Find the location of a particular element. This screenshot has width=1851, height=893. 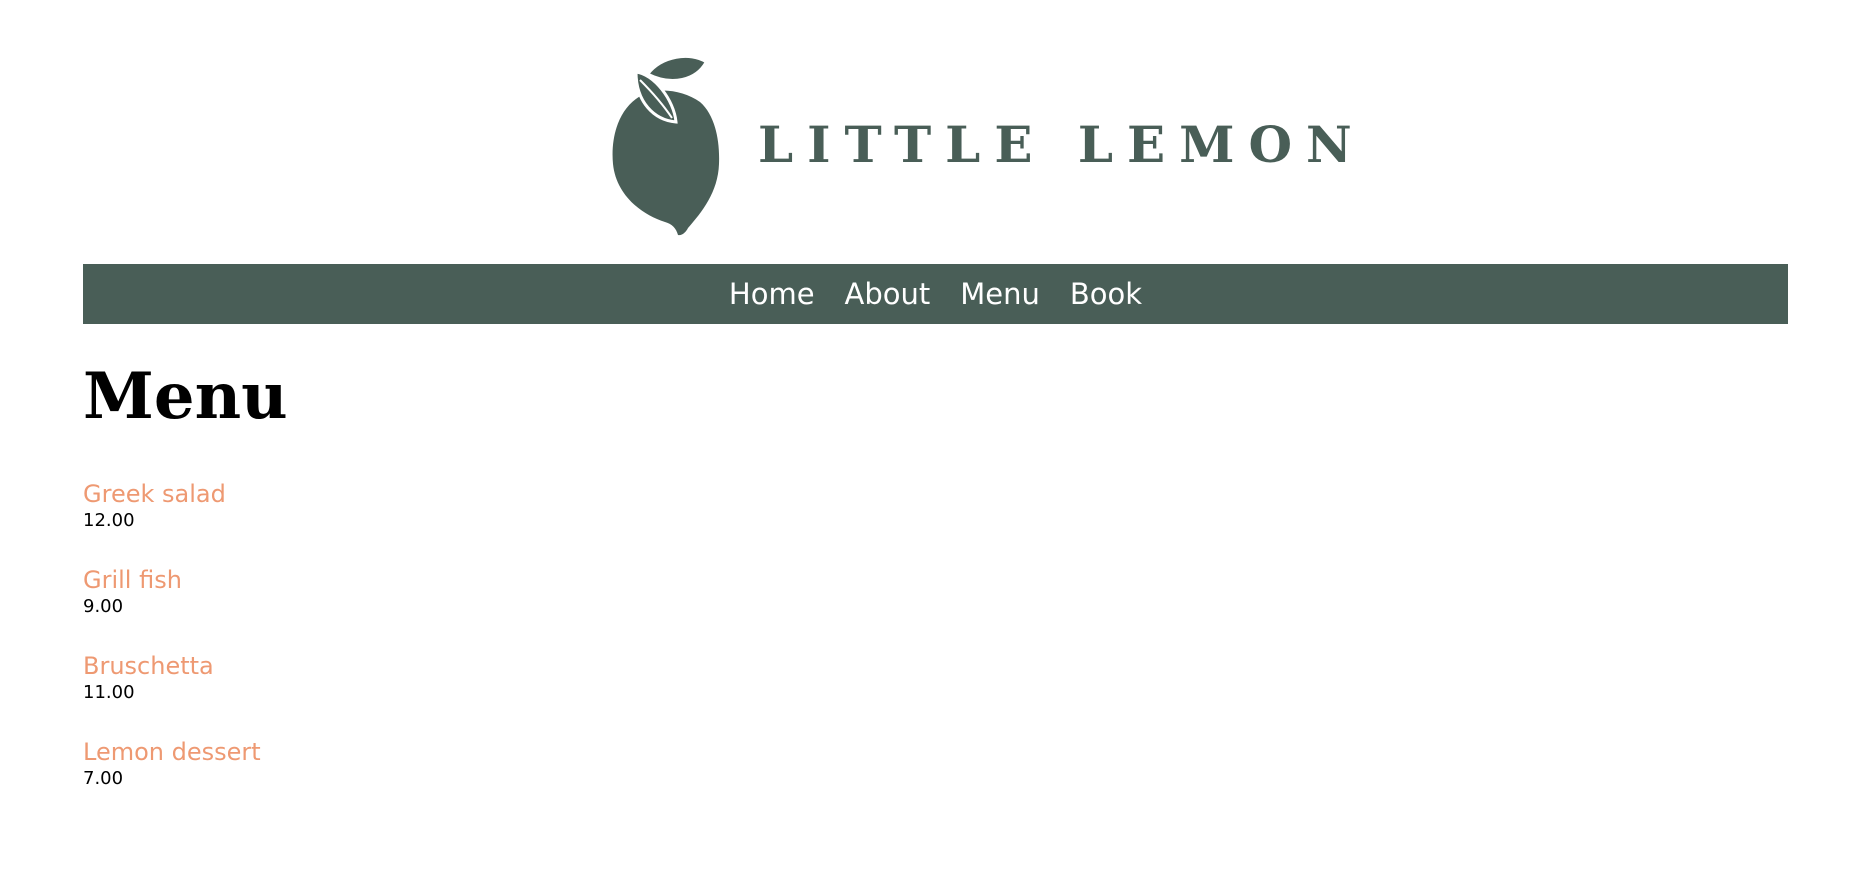

nav-list: Home About Menu Book is located at coordinates (935, 294).